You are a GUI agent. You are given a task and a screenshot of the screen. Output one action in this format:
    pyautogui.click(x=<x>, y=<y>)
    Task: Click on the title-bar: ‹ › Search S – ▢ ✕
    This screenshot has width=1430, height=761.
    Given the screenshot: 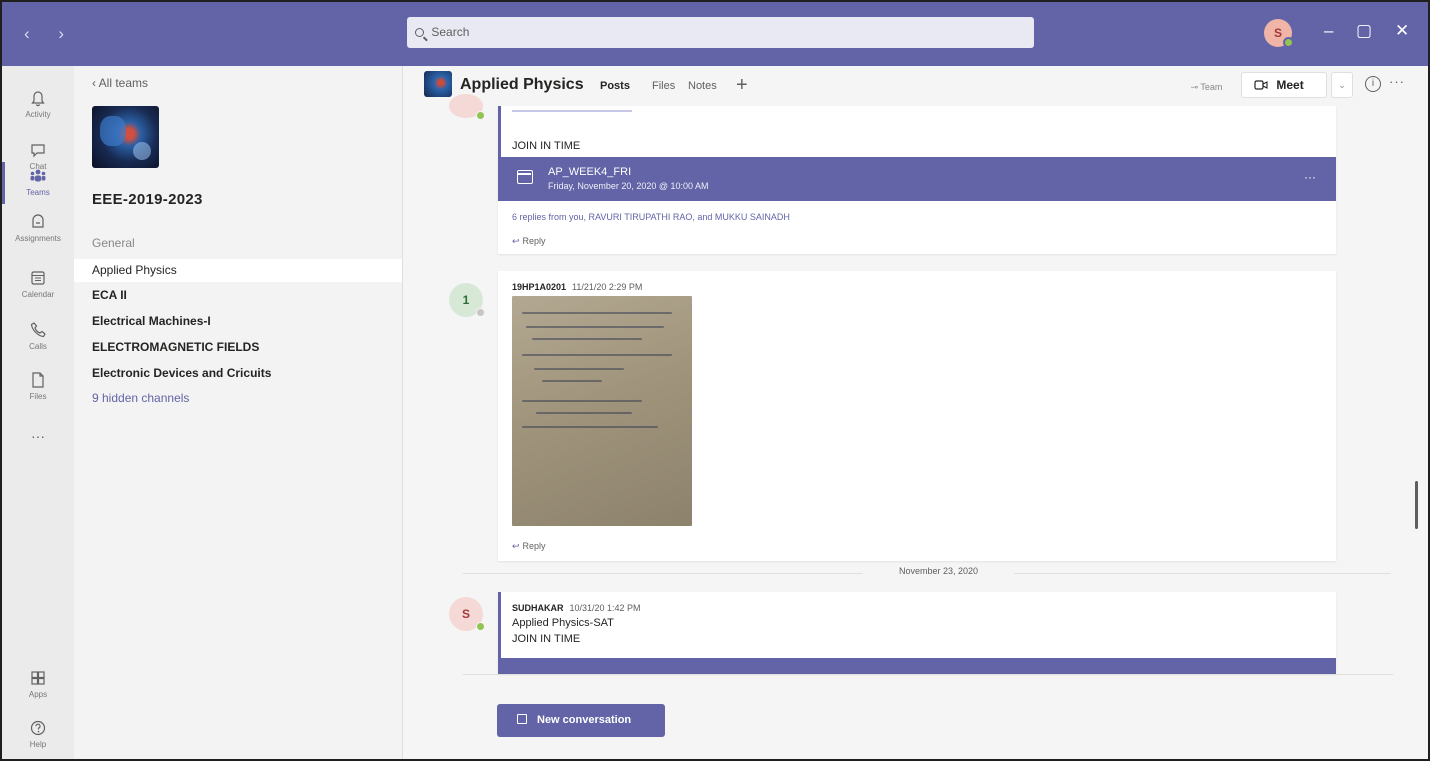 What is the action you would take?
    pyautogui.click(x=715, y=34)
    